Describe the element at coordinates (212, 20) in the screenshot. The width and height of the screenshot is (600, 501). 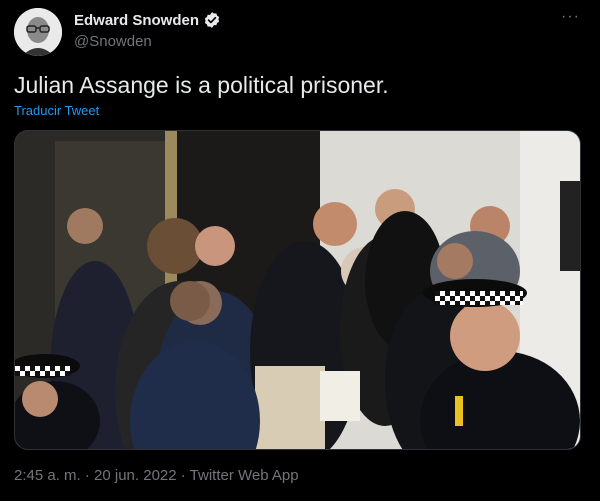
I see `verified-badge-icon` at that location.